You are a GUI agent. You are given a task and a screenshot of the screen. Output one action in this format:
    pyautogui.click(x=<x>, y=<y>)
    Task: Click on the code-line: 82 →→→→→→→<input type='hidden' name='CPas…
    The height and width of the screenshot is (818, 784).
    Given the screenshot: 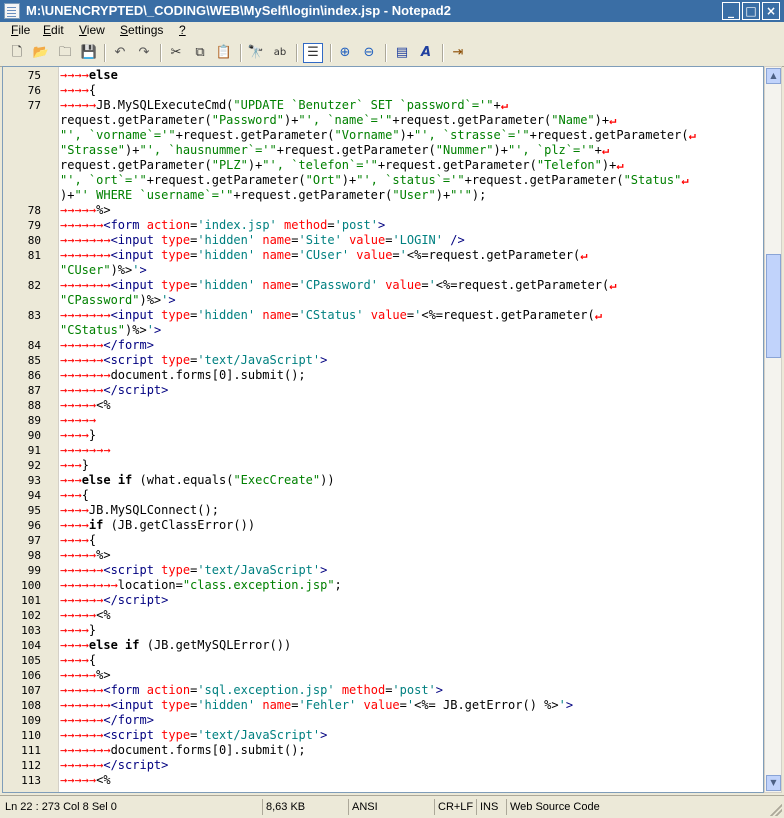 What is the action you would take?
    pyautogui.click(x=383, y=285)
    